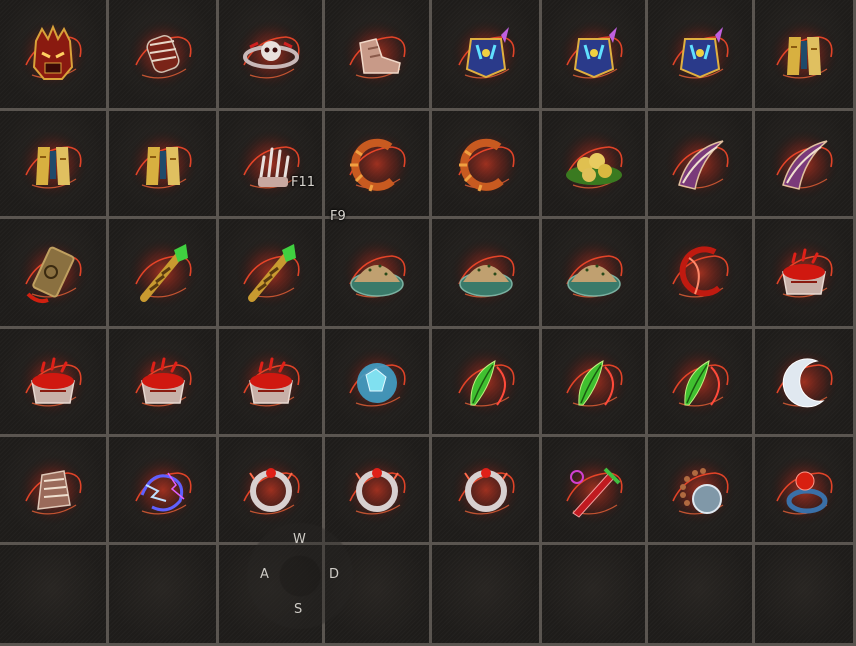 The image size is (856, 646). I want to click on hotkey-hint-f9: F9, so click(338, 216).